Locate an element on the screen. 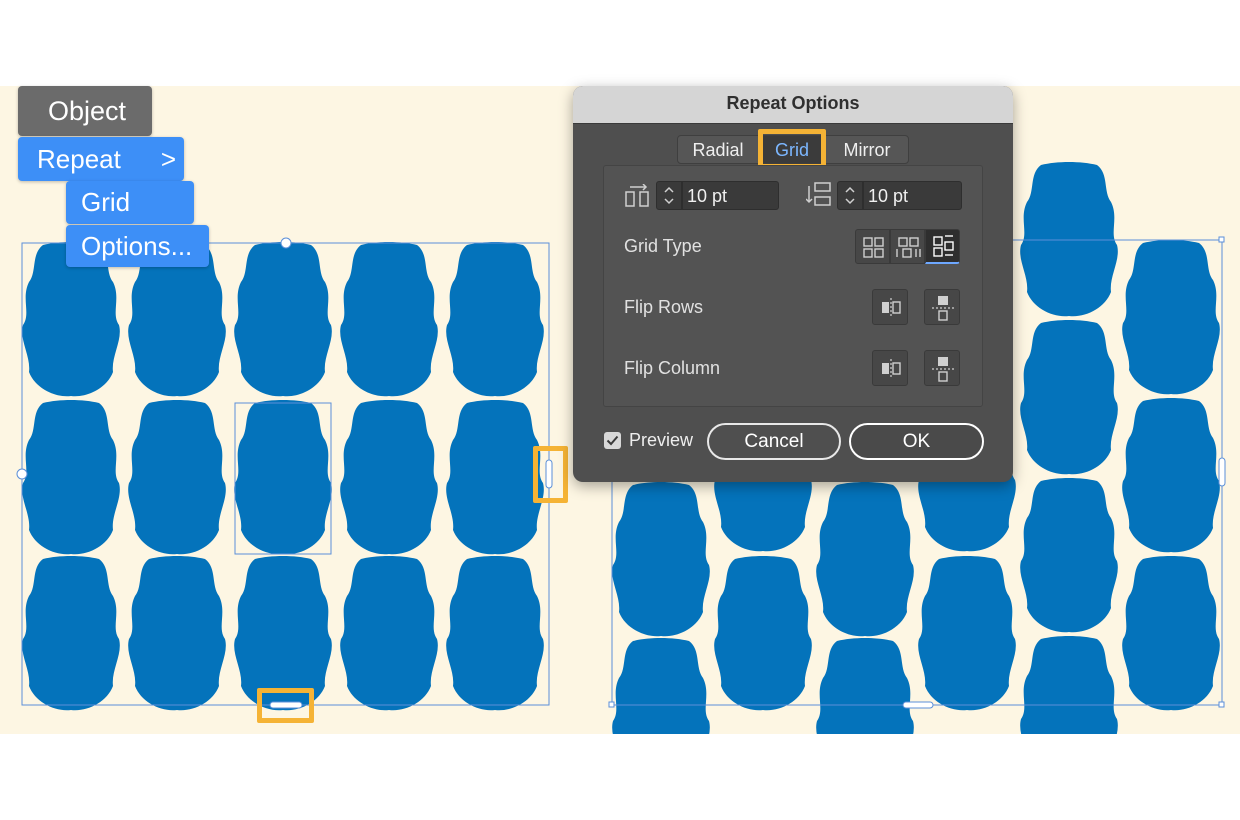 This screenshot has width=1240, height=820. preview-checkbox is located at coordinates (612, 440).